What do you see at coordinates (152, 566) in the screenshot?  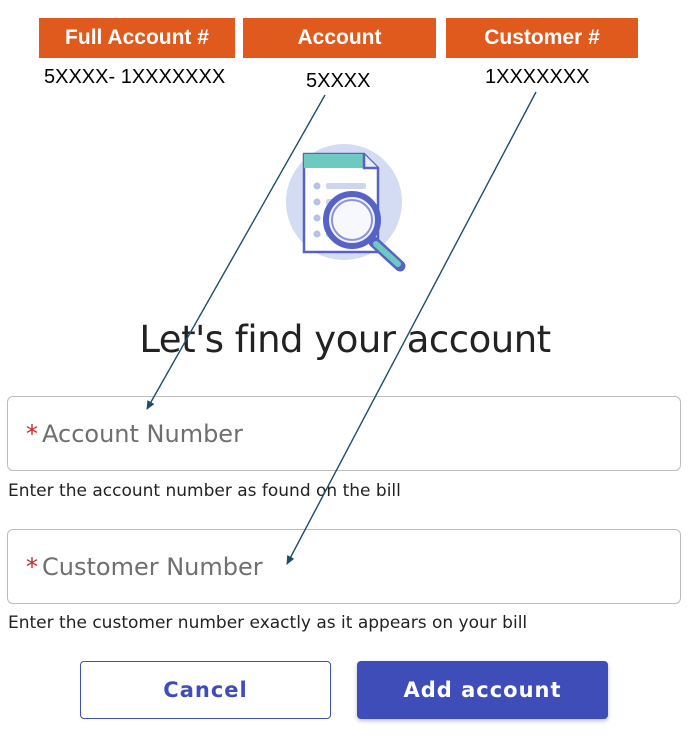 I see `customer-number-placeholder: Customer Number` at bounding box center [152, 566].